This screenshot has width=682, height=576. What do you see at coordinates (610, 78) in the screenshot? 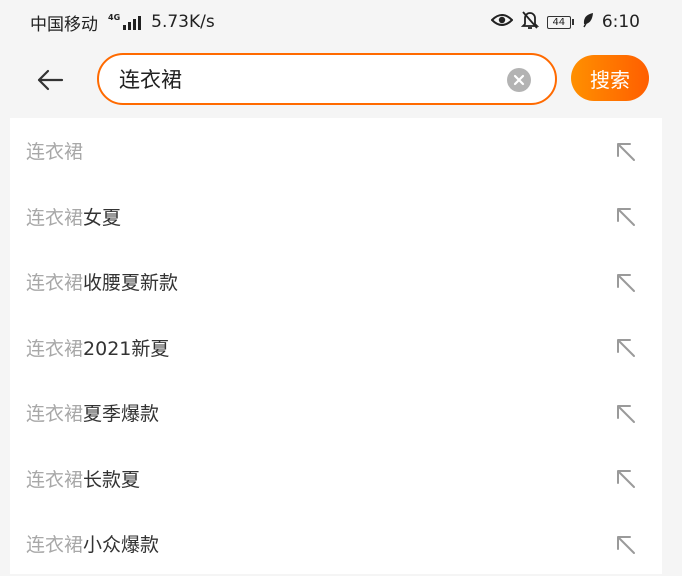
I see `search-button: 搜索` at bounding box center [610, 78].